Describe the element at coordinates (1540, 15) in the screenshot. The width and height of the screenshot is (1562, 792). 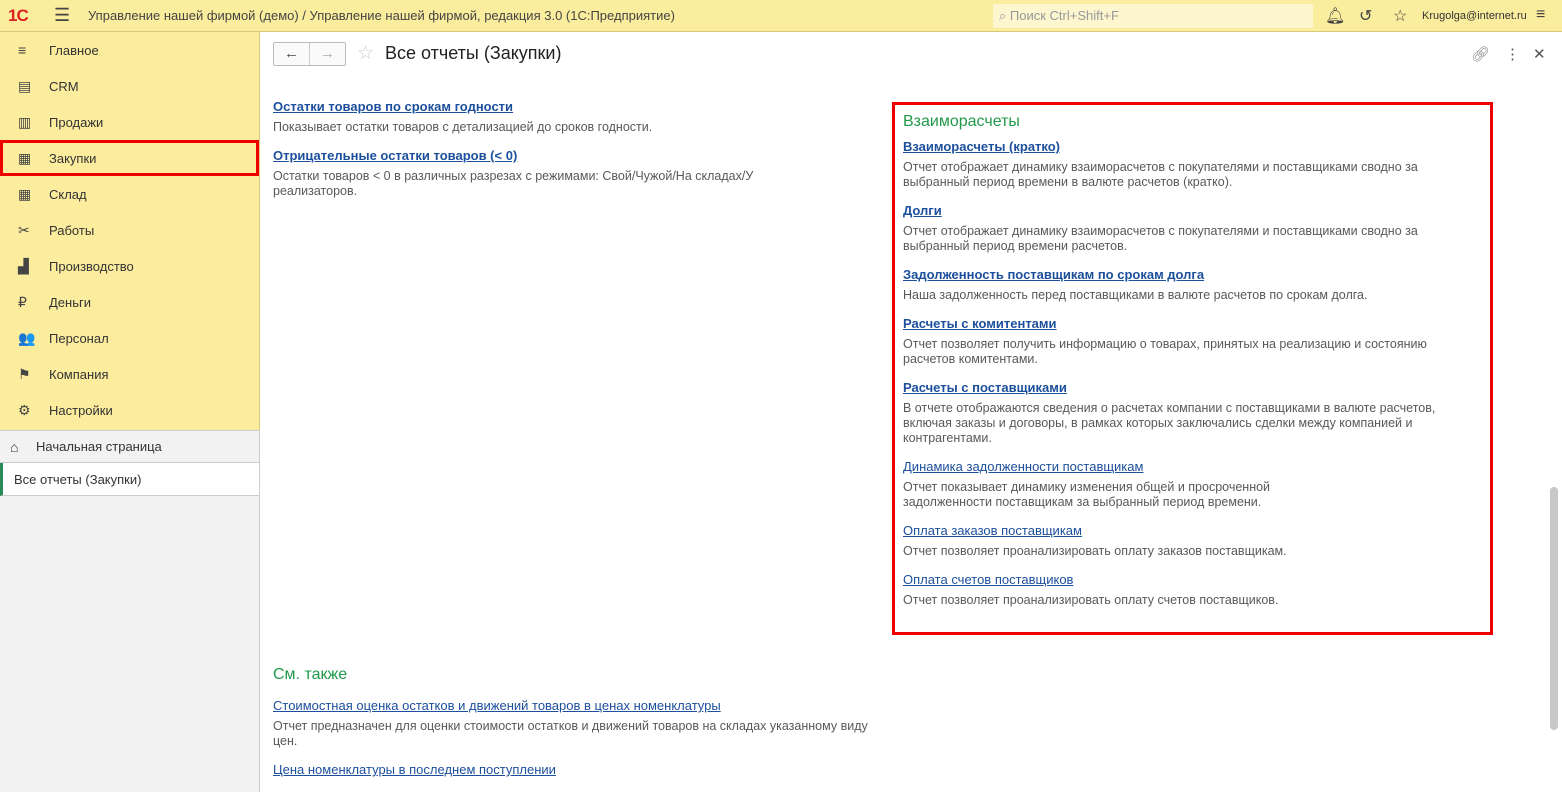
I see `settings-menu-icon: ≡` at that location.